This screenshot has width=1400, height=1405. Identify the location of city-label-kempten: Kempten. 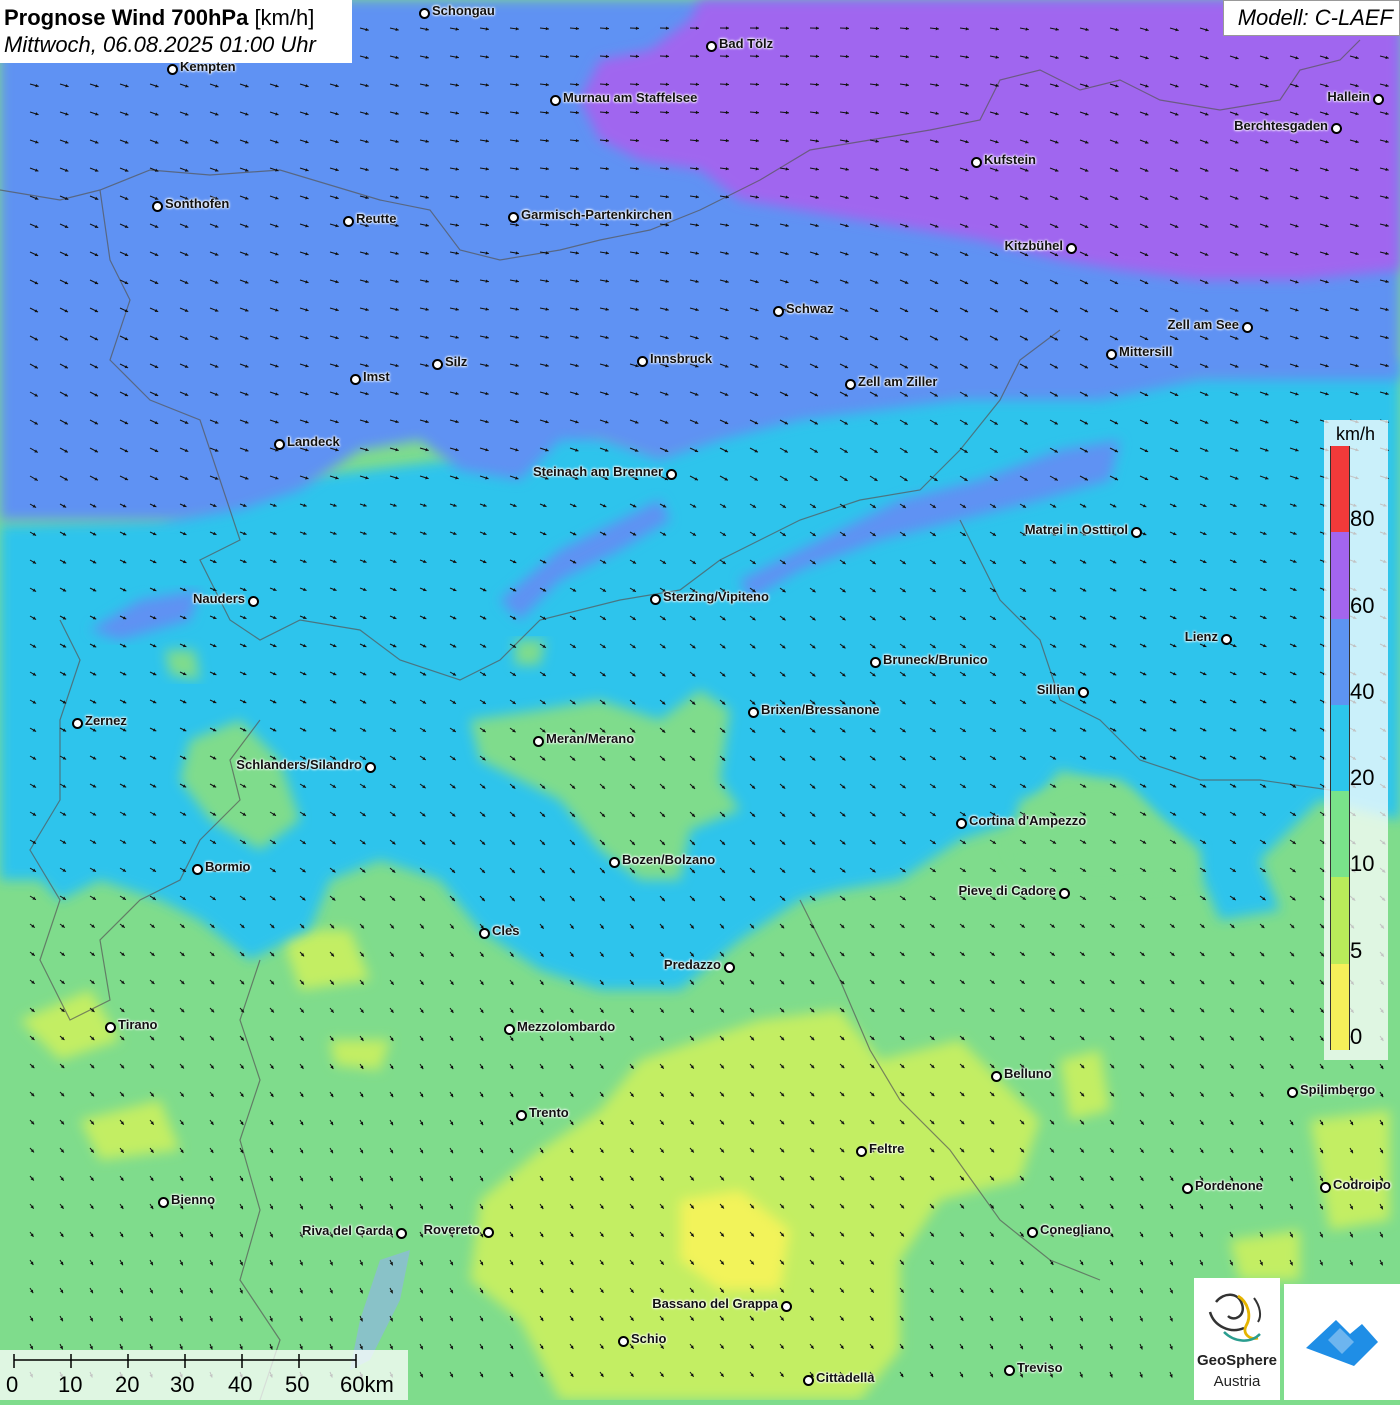
(208, 66).